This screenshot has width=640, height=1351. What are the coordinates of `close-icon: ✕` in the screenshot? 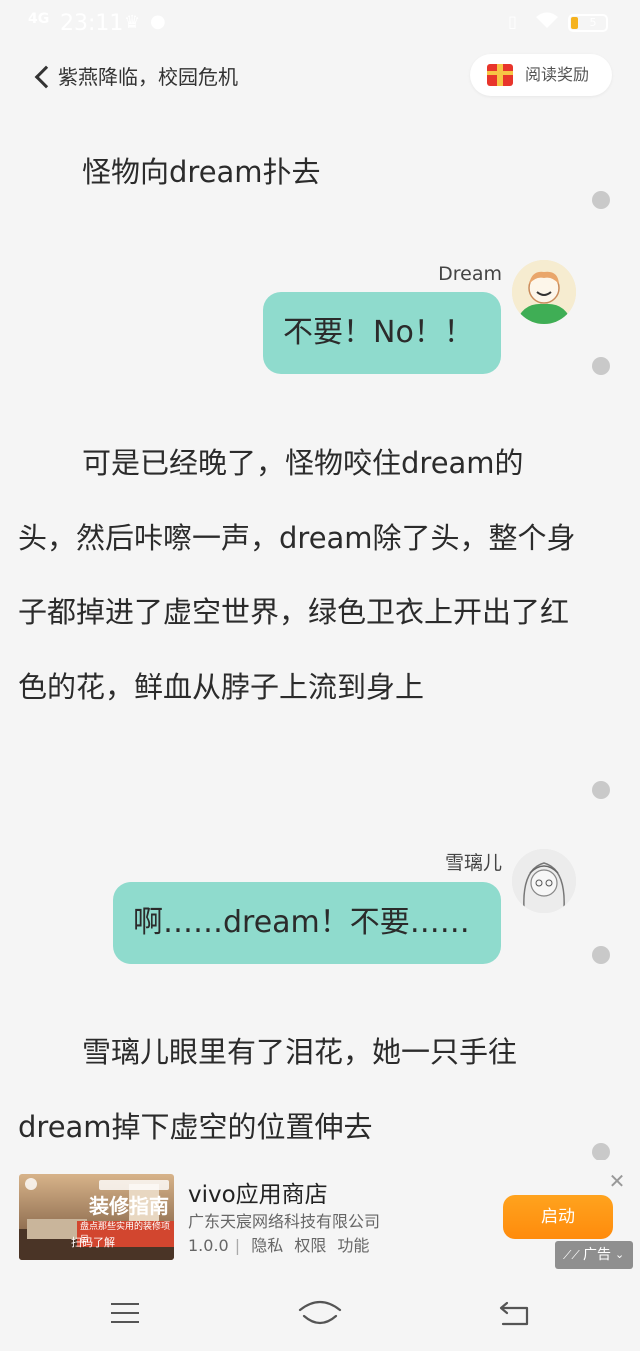 It's located at (617, 1181).